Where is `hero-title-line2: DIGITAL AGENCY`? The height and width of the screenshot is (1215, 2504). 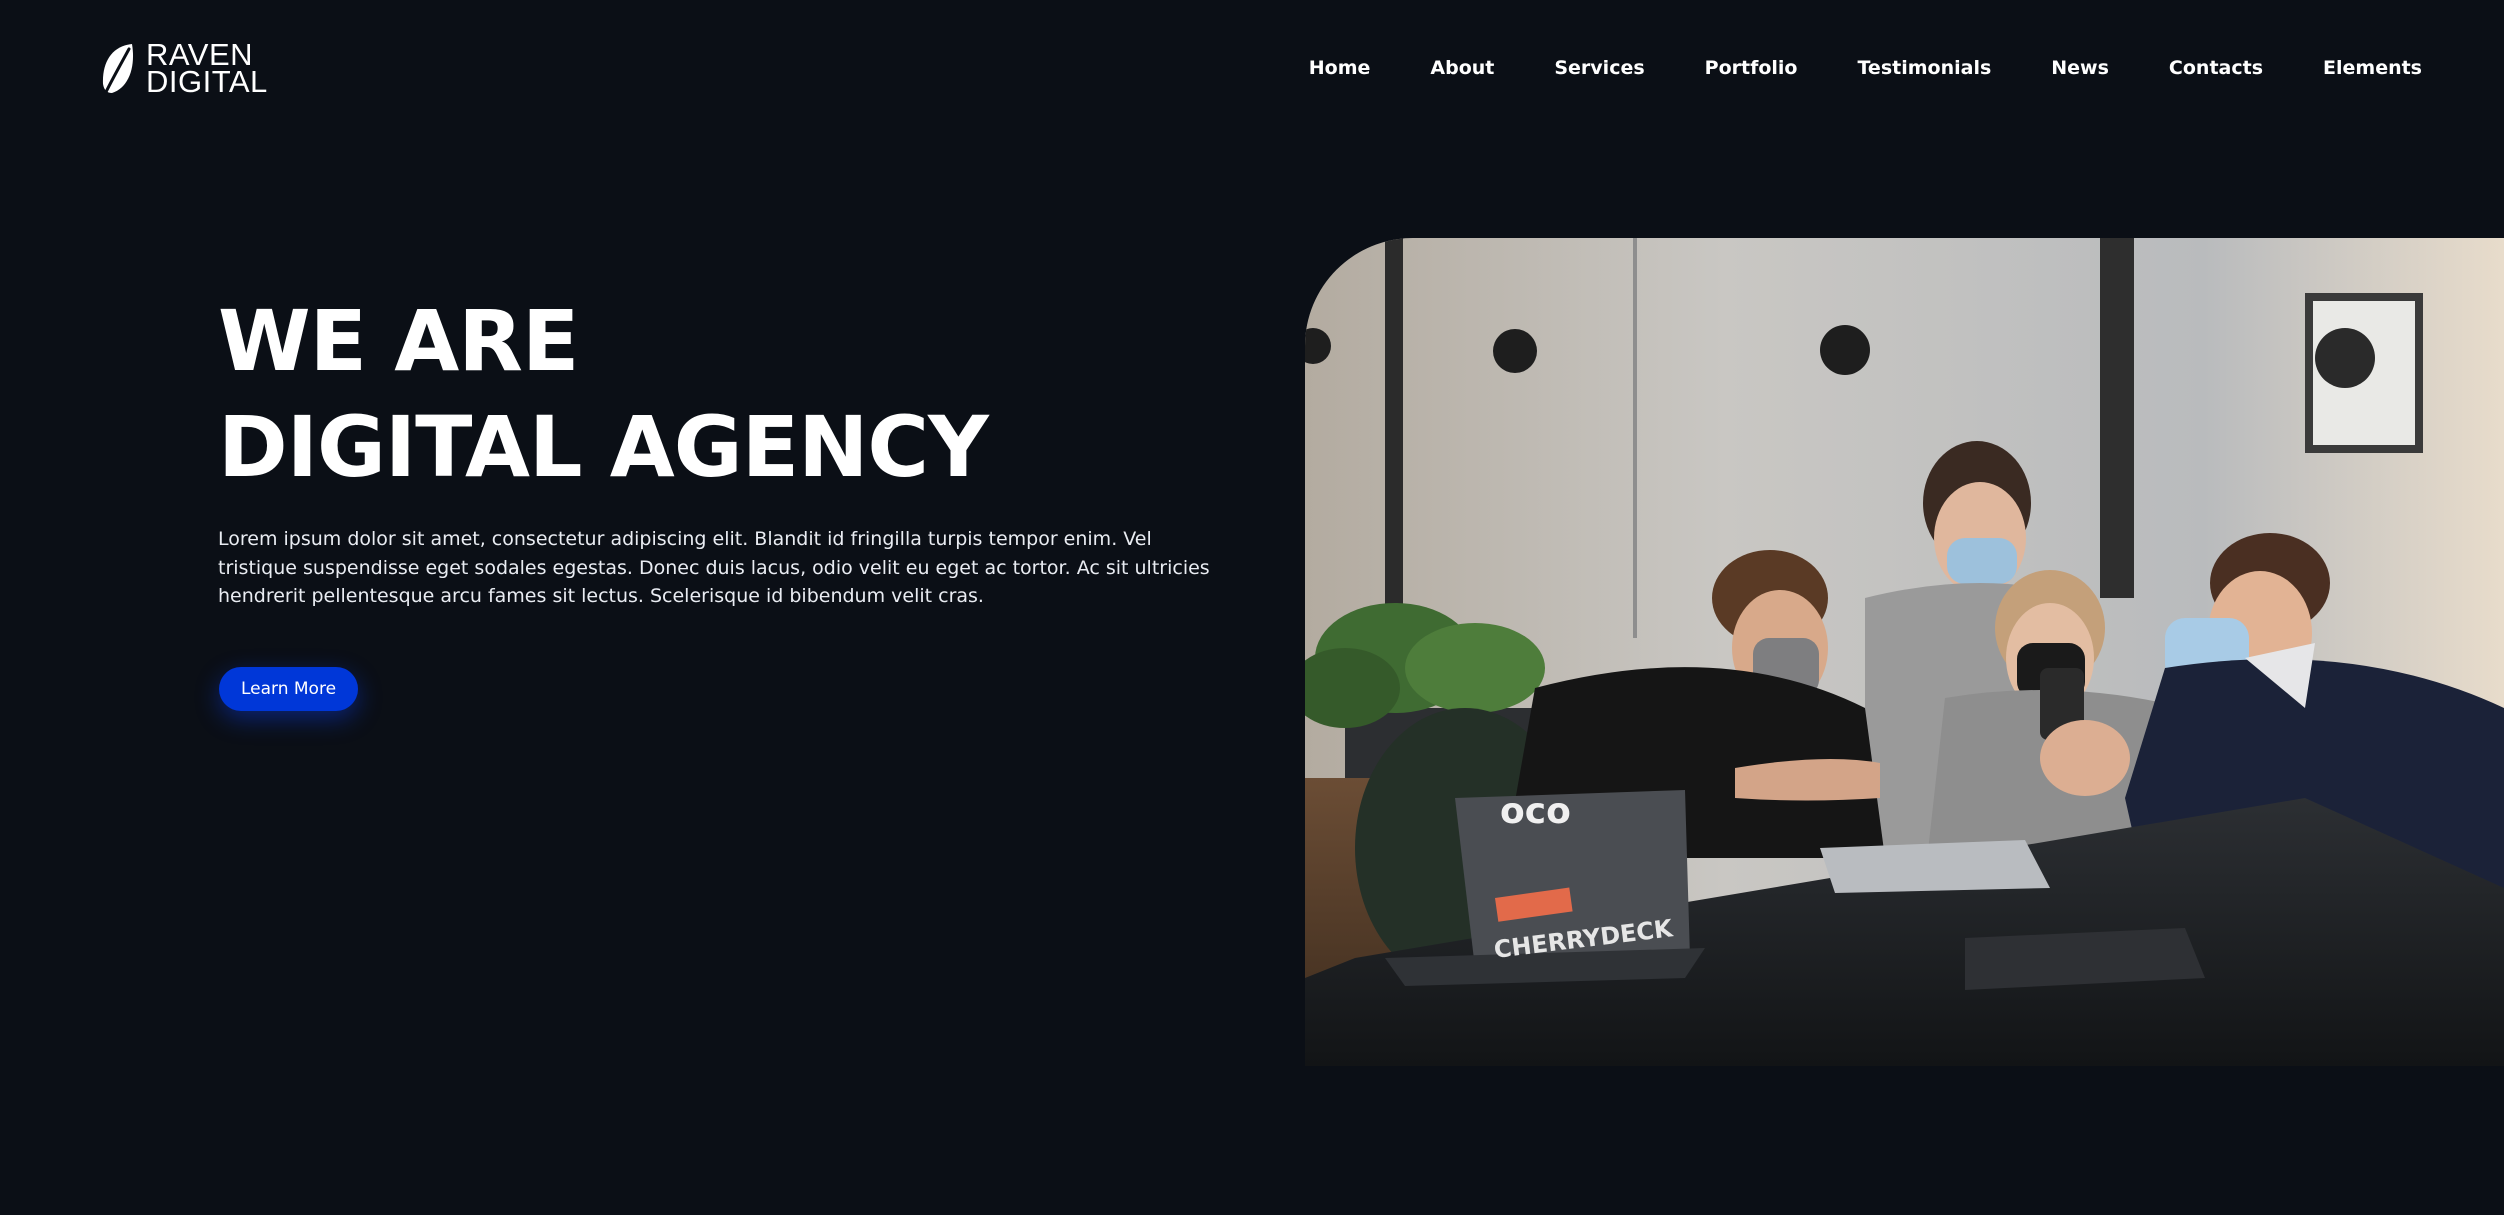 hero-title-line2: DIGITAL AGENCY is located at coordinates (603, 447).